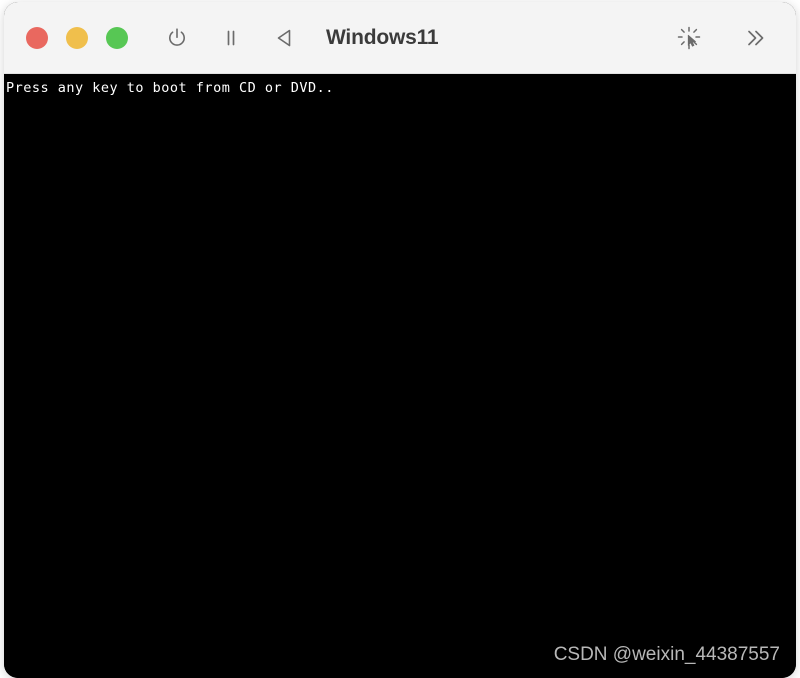  Describe the element at coordinates (382, 37) in the screenshot. I see `page-title: Windows11` at that location.